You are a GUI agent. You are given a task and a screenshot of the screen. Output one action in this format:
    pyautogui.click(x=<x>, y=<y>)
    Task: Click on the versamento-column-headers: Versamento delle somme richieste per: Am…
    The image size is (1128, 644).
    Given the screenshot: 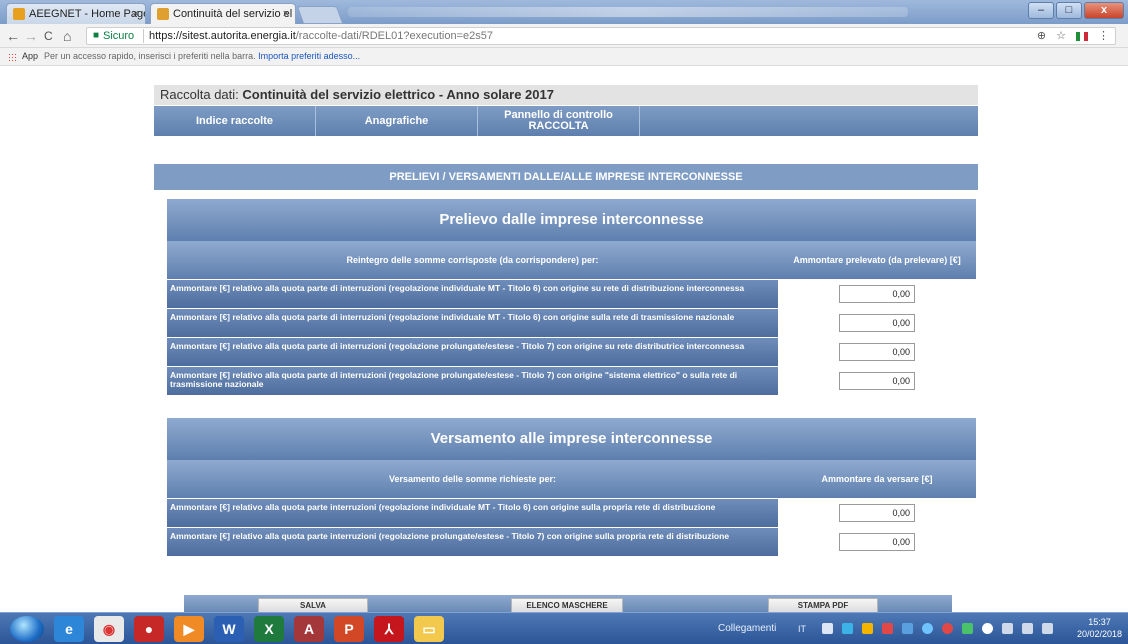 What is the action you would take?
    pyautogui.click(x=571, y=479)
    